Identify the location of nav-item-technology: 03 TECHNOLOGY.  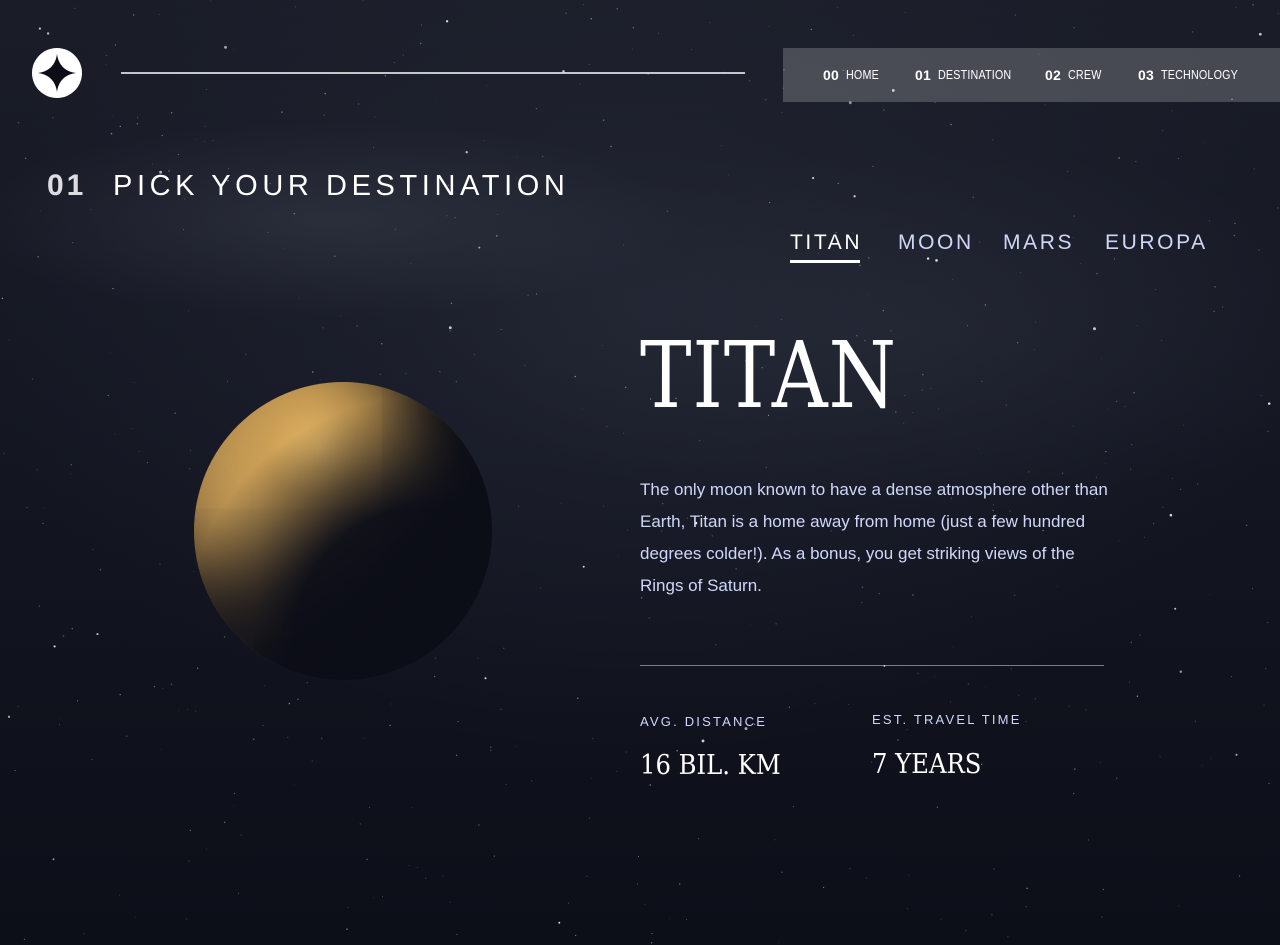
(1194, 75).